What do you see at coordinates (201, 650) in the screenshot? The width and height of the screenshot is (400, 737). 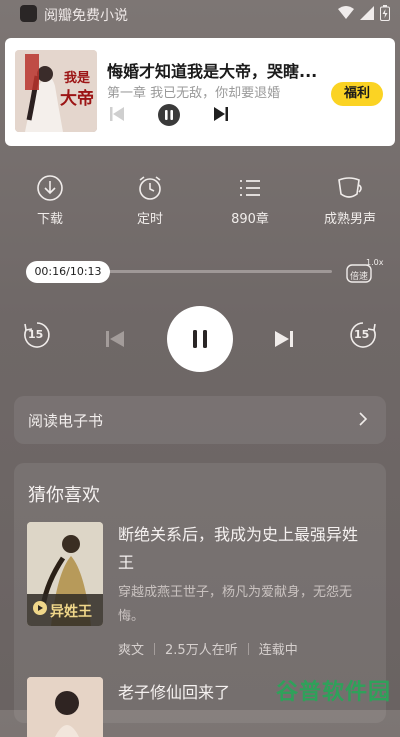 I see `book-listeners: 2.5万人在听` at bounding box center [201, 650].